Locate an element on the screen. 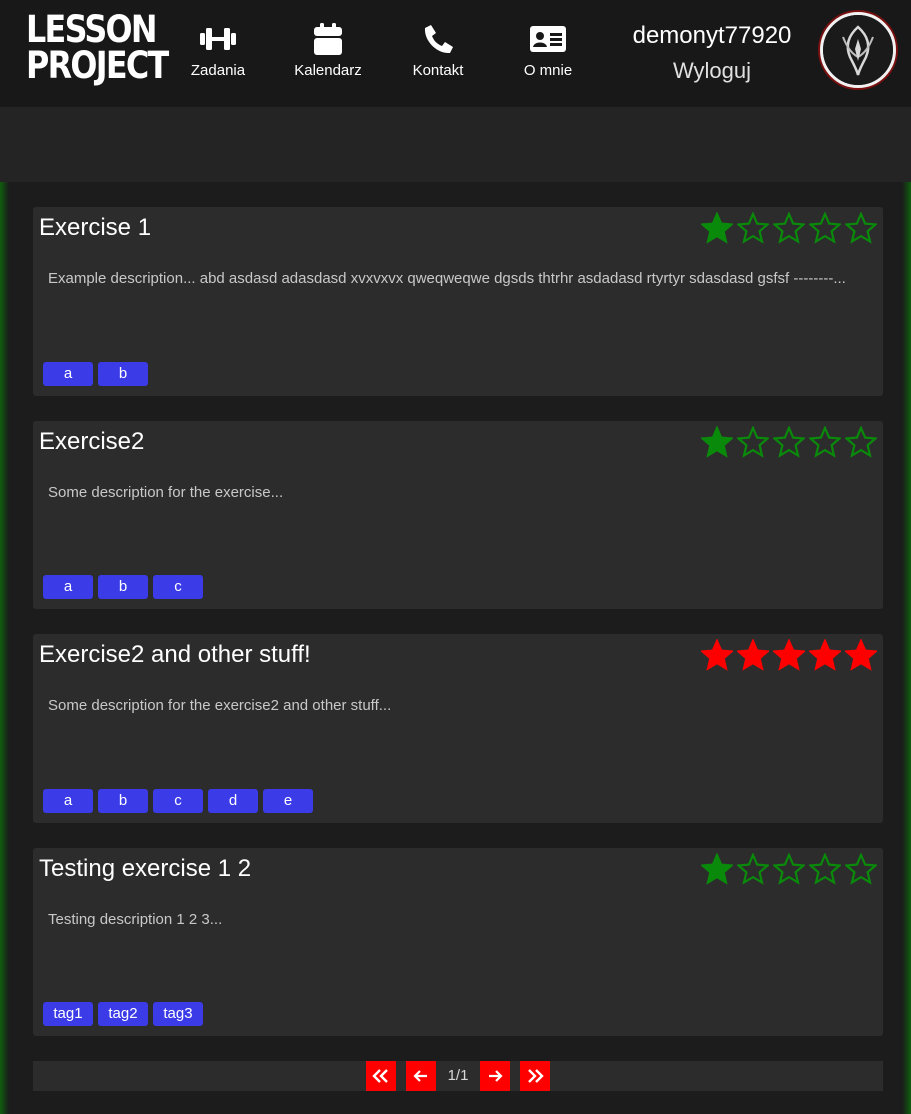 The height and width of the screenshot is (1114, 911). tag-badge: e is located at coordinates (288, 801).